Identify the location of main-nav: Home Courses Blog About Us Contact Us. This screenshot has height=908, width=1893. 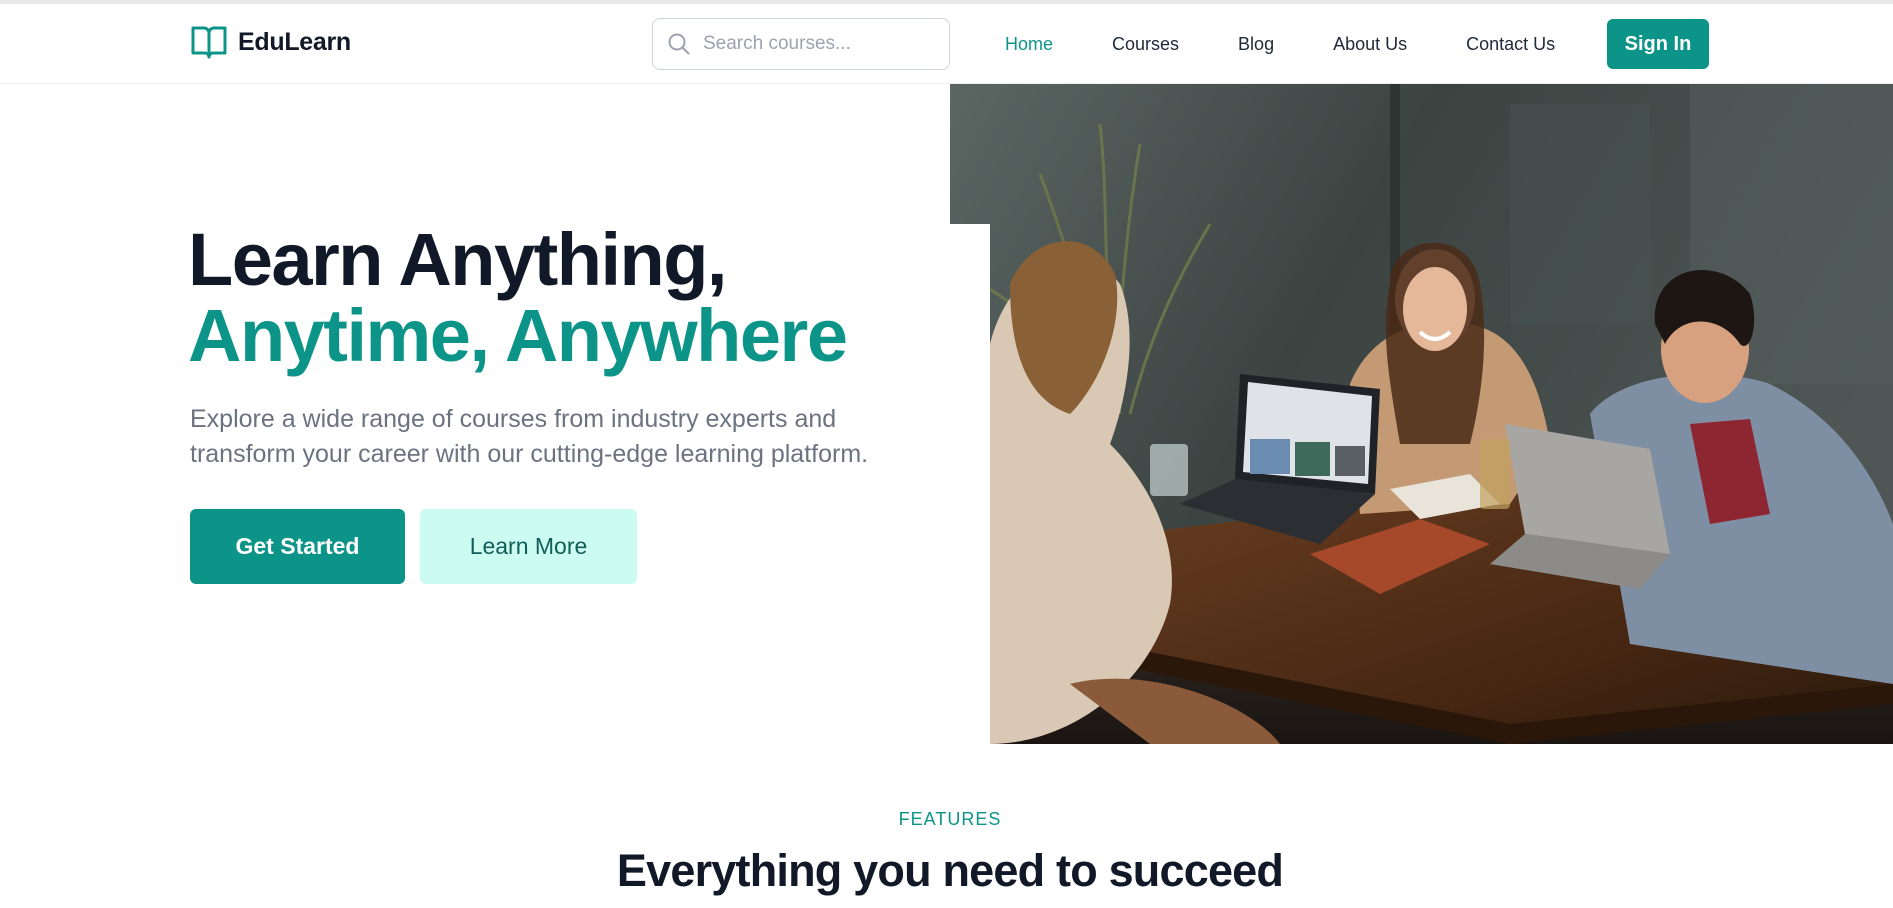
(1280, 44).